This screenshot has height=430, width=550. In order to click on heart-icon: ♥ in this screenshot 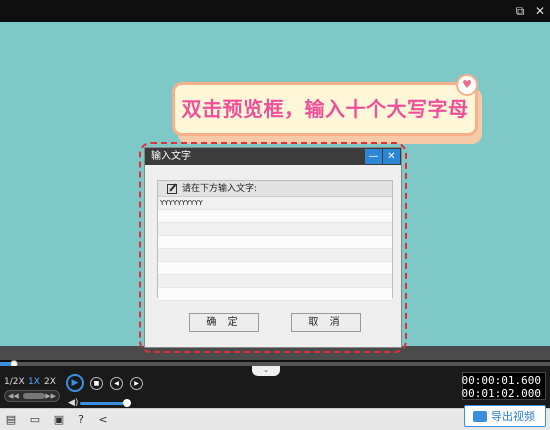, I will do `click(467, 85)`.